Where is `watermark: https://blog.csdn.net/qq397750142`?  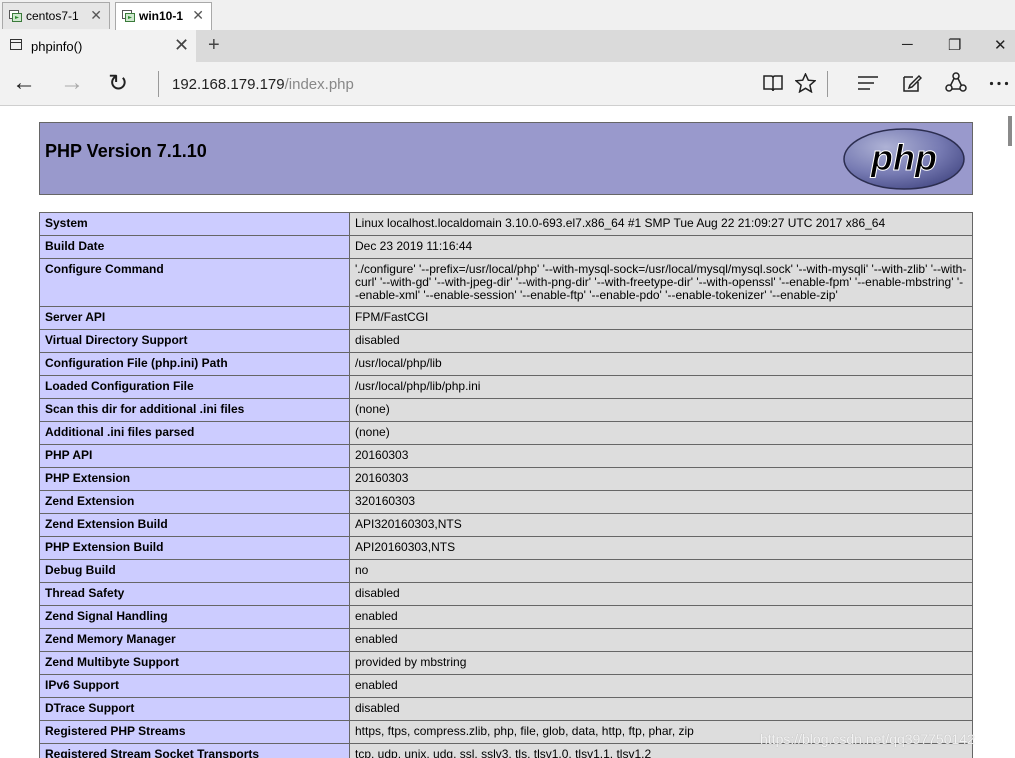
watermark: https://blog.csdn.net/qq397750142 is located at coordinates (867, 739).